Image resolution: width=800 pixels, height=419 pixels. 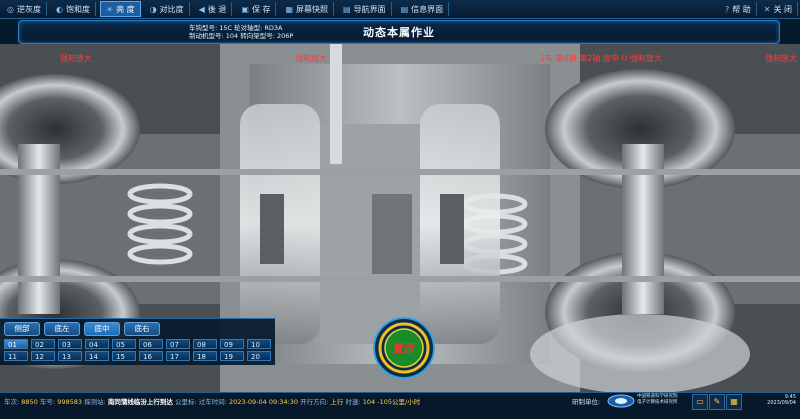 I want to click on confirm-button: 复示, so click(x=404, y=348).